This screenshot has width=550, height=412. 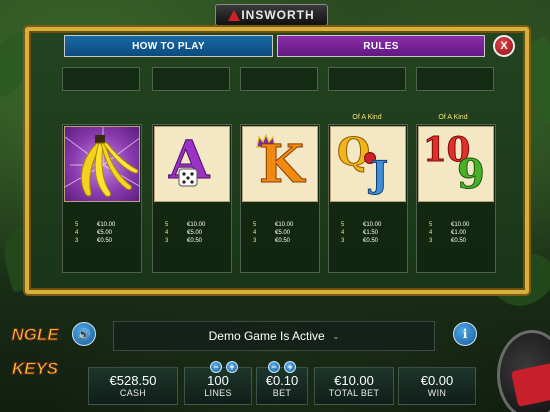 What do you see at coordinates (133, 386) in the screenshot?
I see `cash-display: €528.50 CASH` at bounding box center [133, 386].